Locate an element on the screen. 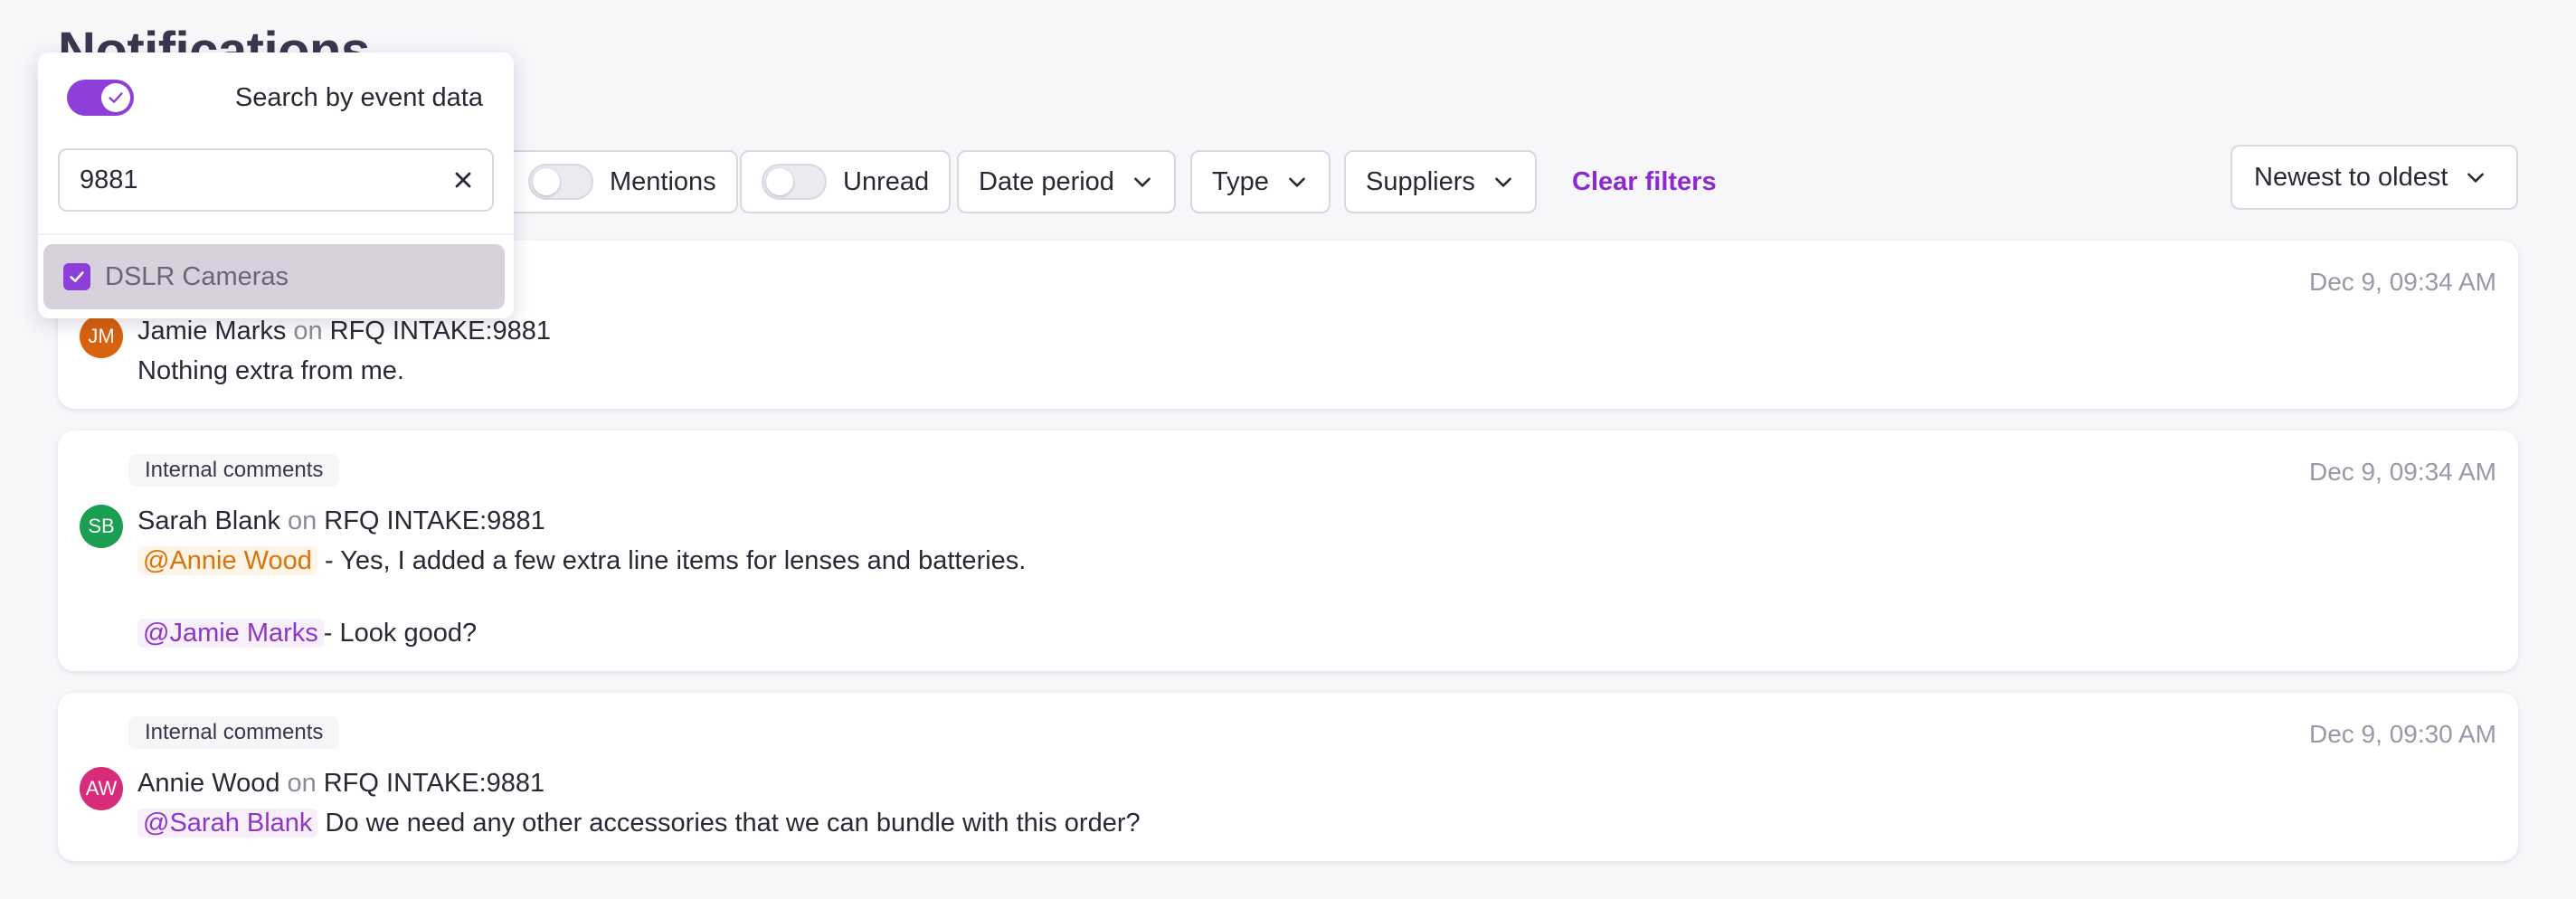 The width and height of the screenshot is (2576, 899). event-search-field is located at coordinates (276, 180).